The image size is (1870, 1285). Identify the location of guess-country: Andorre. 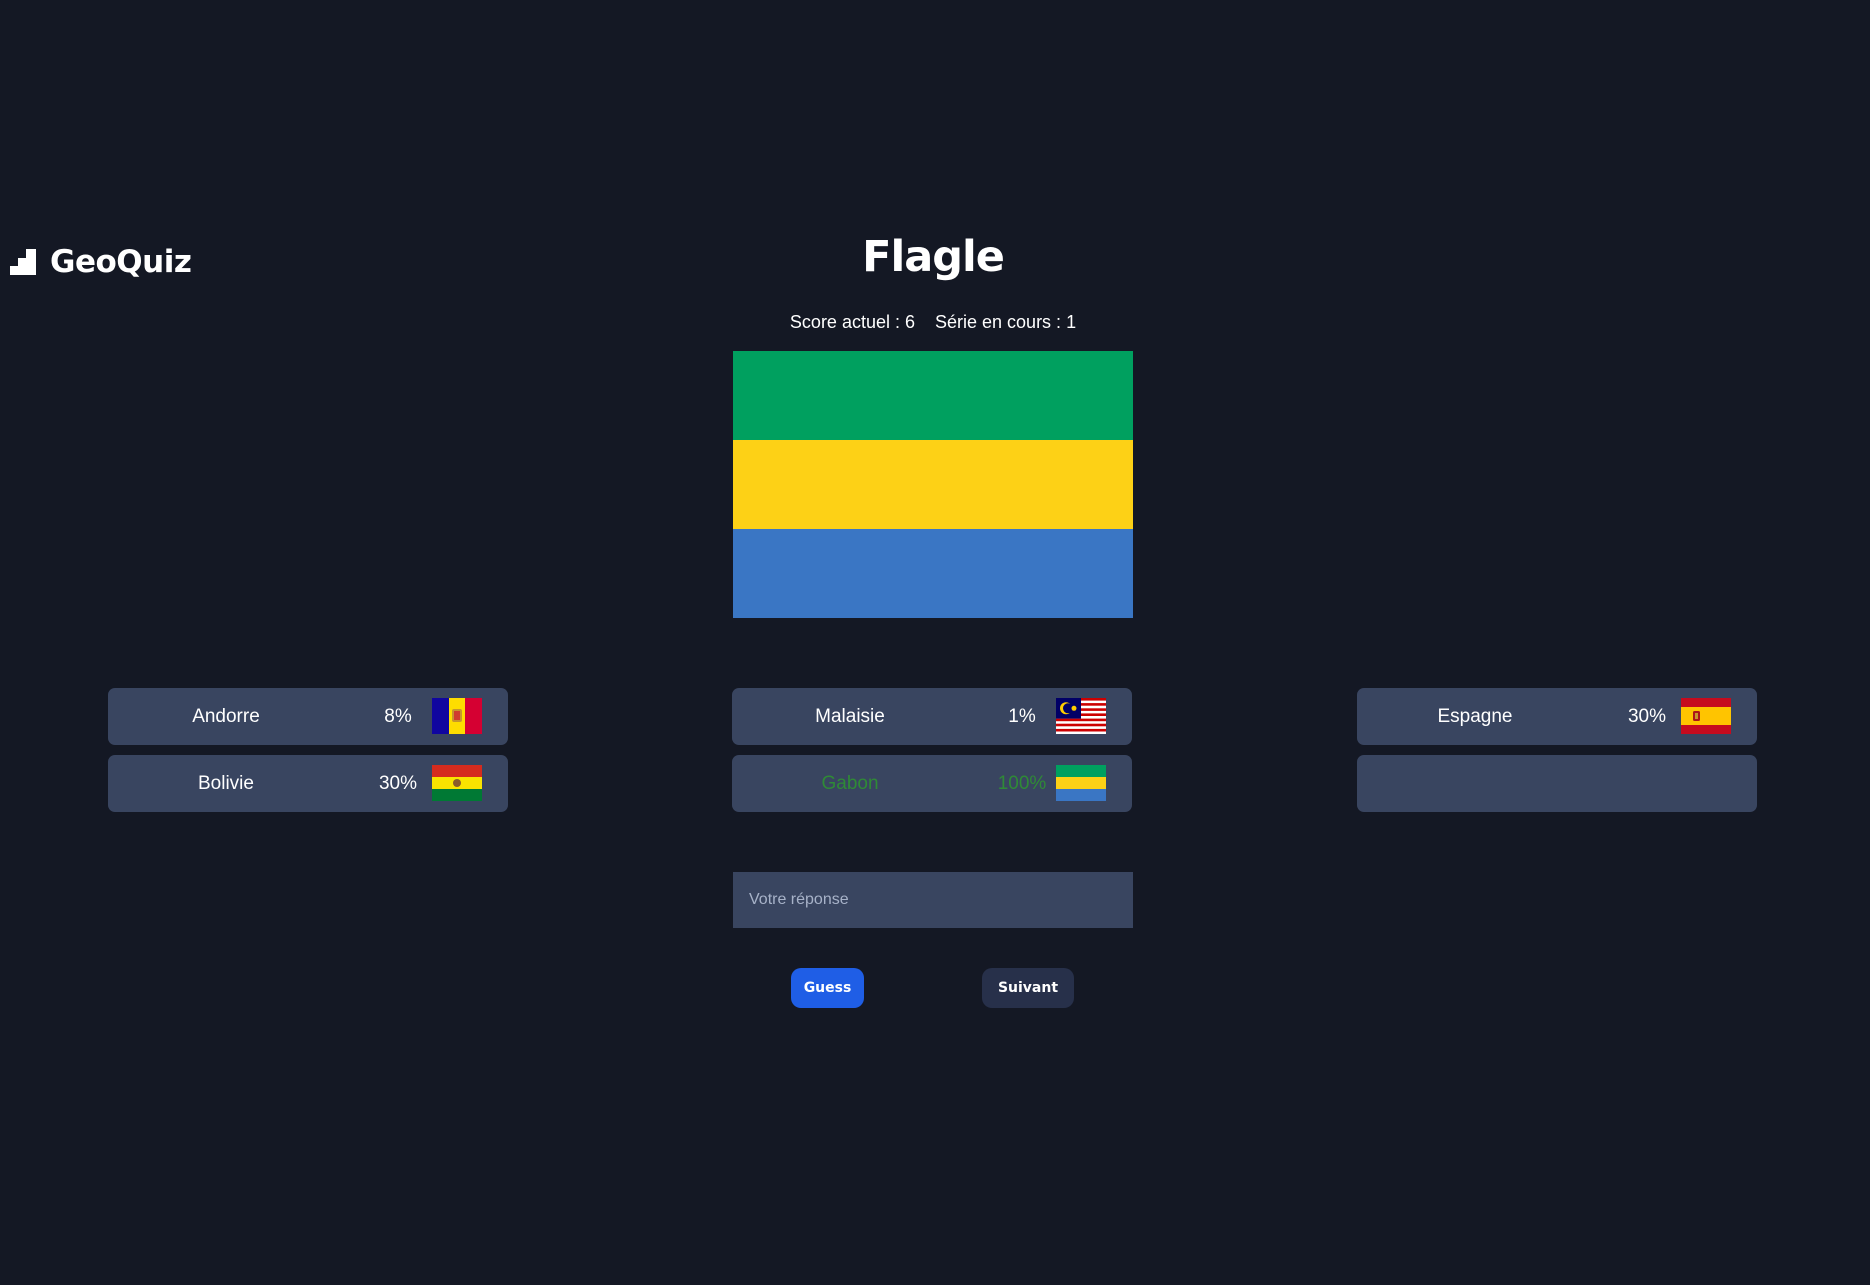
(226, 716).